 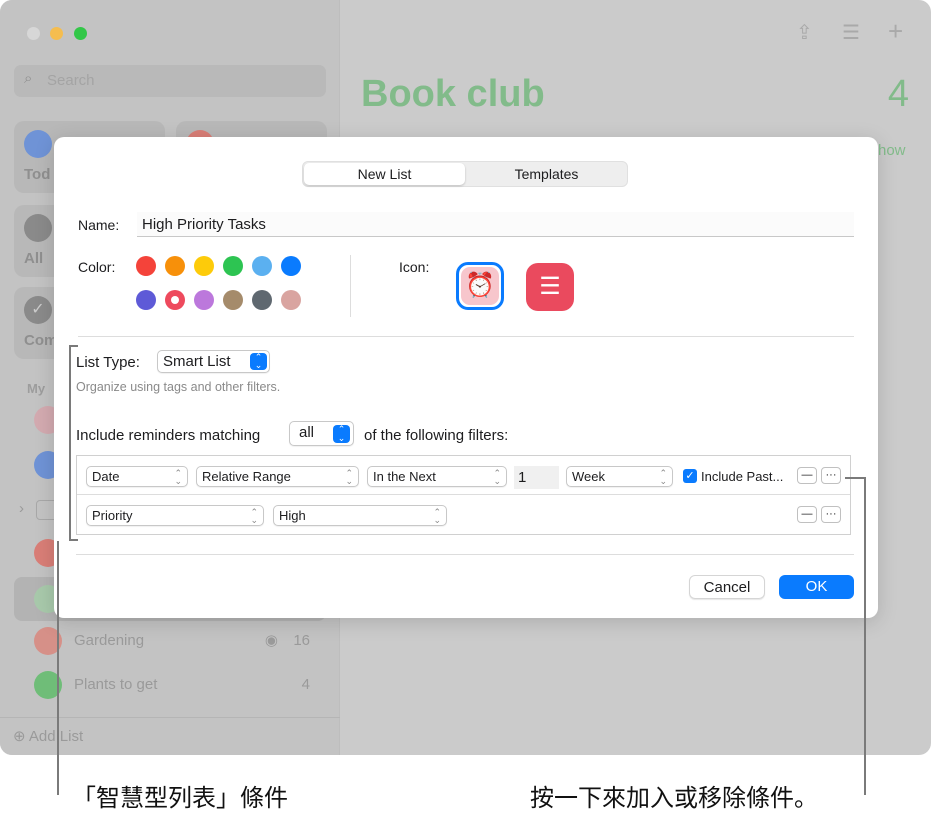 What do you see at coordinates (58, 668) in the screenshot?
I see `callout-line-left` at bounding box center [58, 668].